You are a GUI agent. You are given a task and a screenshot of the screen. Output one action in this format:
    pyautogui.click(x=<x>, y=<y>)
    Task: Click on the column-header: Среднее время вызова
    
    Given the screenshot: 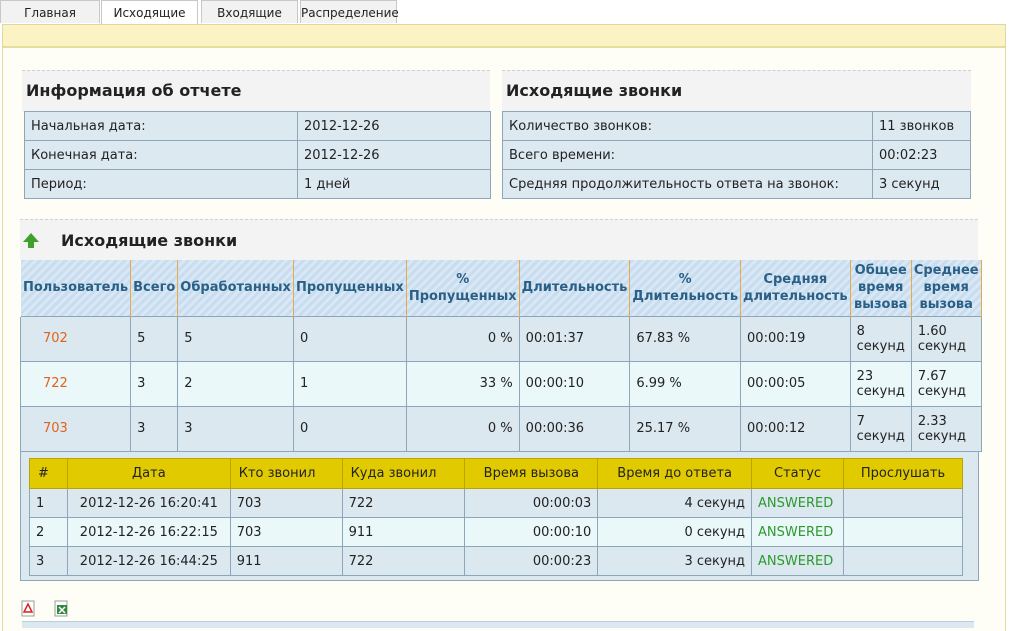 What is the action you would take?
    pyautogui.click(x=946, y=288)
    